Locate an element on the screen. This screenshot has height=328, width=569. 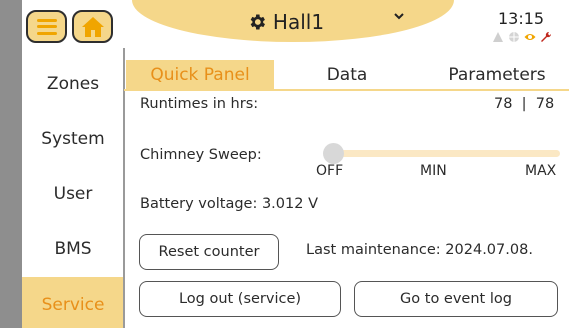
chimney-sweep-slider-thumb is located at coordinates (333, 153).